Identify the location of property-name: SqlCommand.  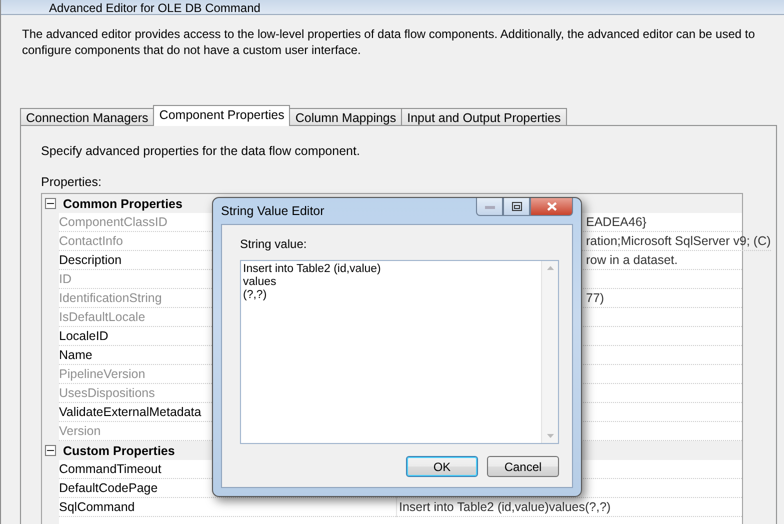
(227, 507).